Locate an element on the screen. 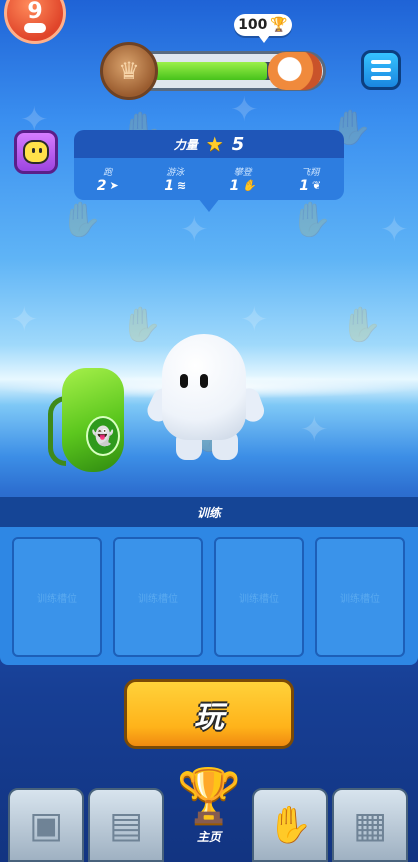  nav-events: ▦ is located at coordinates (370, 825).